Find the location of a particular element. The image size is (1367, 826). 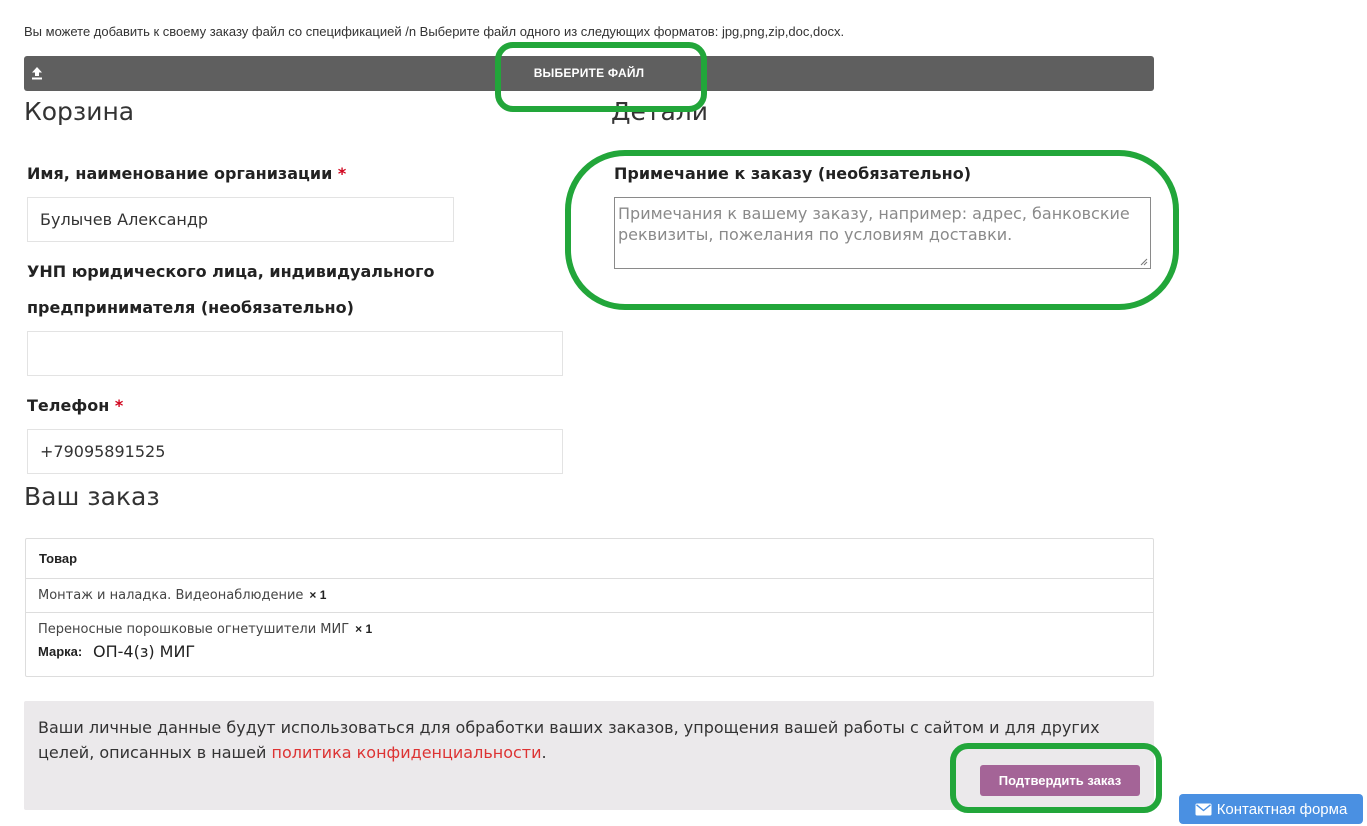

phone-field-label: Телефон * is located at coordinates (75, 405).